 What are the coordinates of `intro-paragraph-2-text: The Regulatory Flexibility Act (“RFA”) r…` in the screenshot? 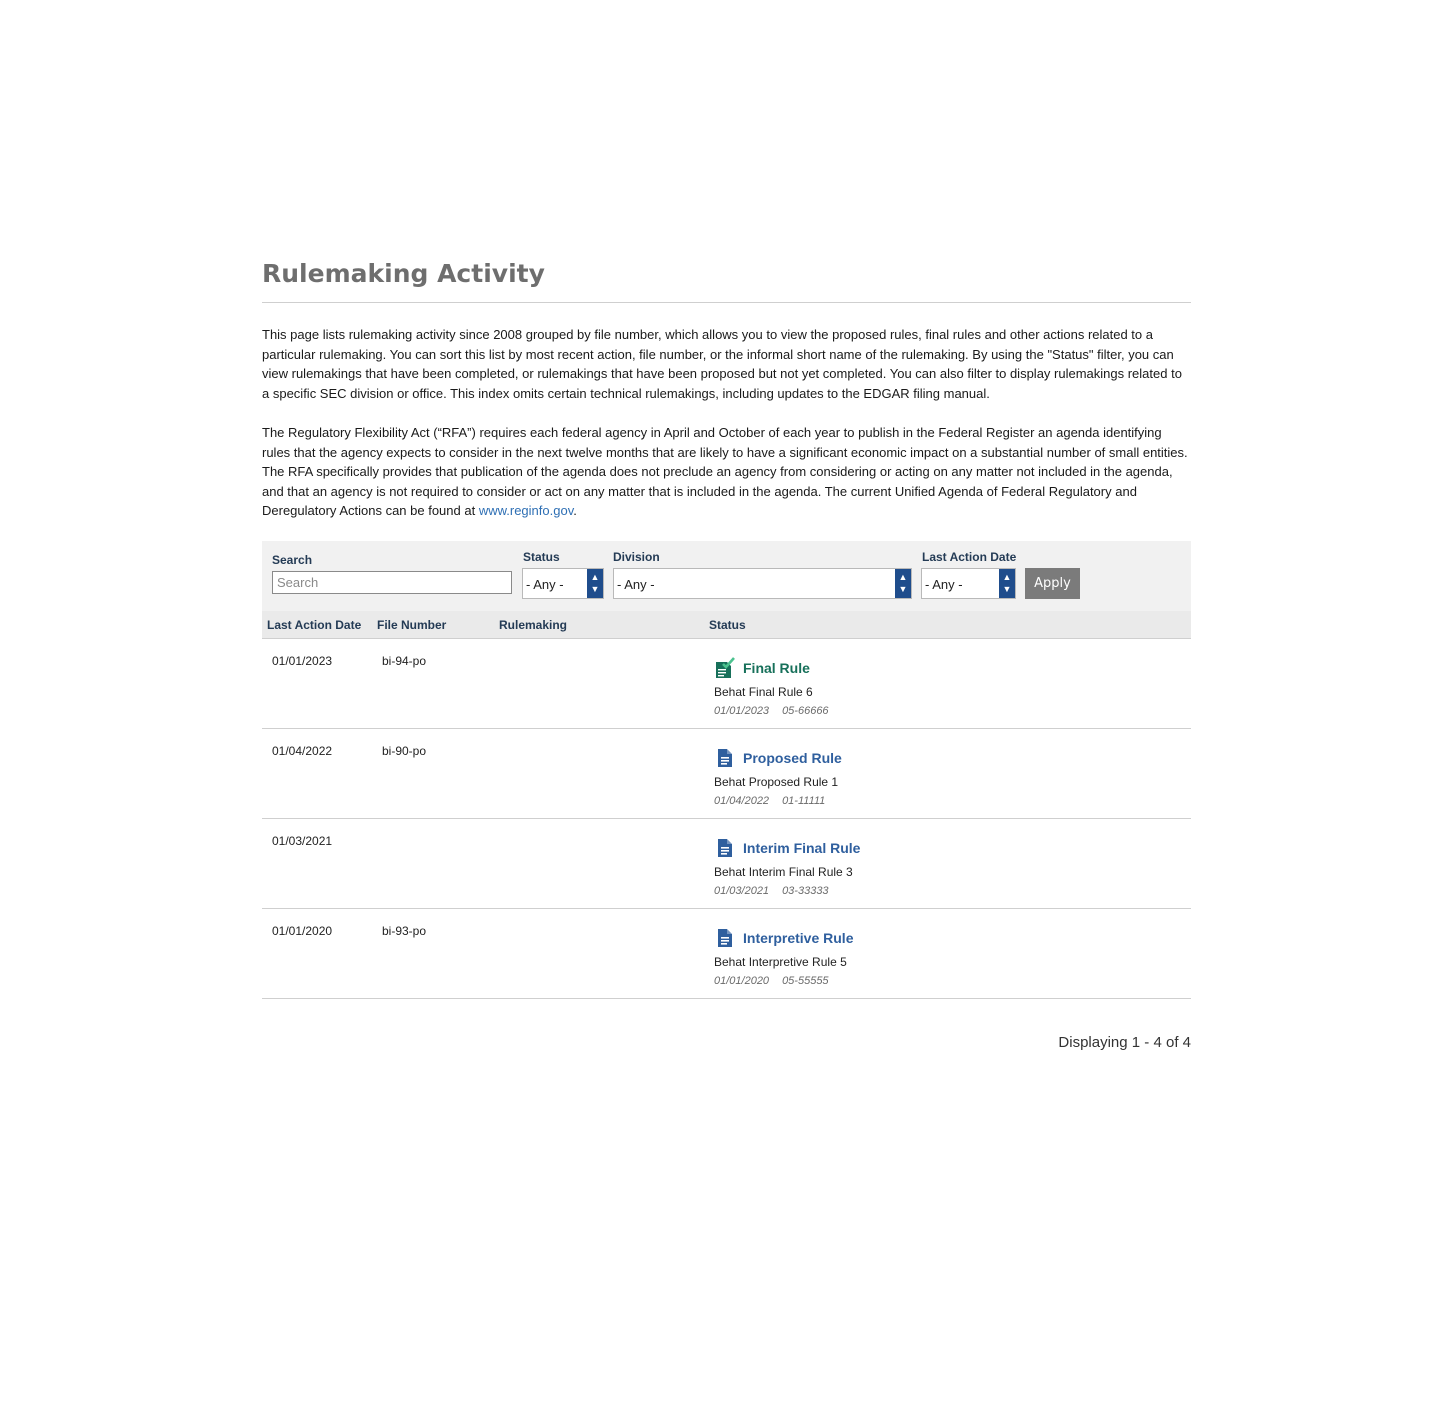 It's located at (725, 471).